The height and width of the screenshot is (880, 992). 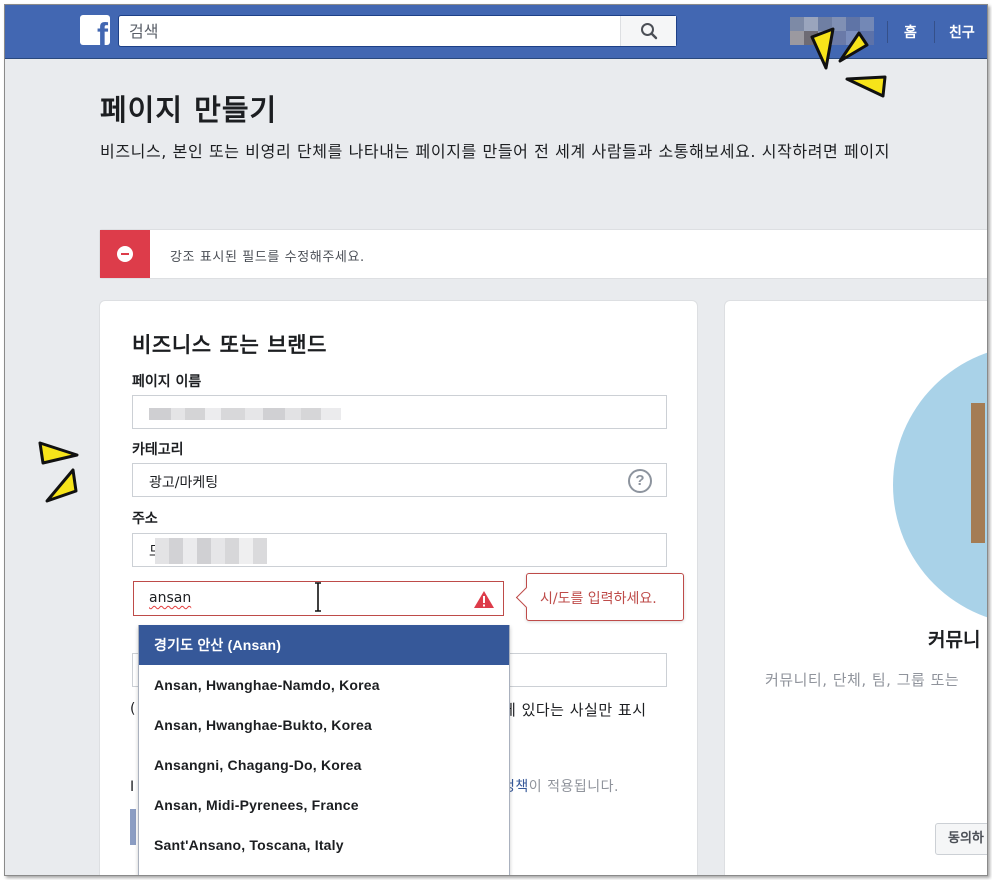 I want to click on address-field: 드, so click(x=399, y=550).